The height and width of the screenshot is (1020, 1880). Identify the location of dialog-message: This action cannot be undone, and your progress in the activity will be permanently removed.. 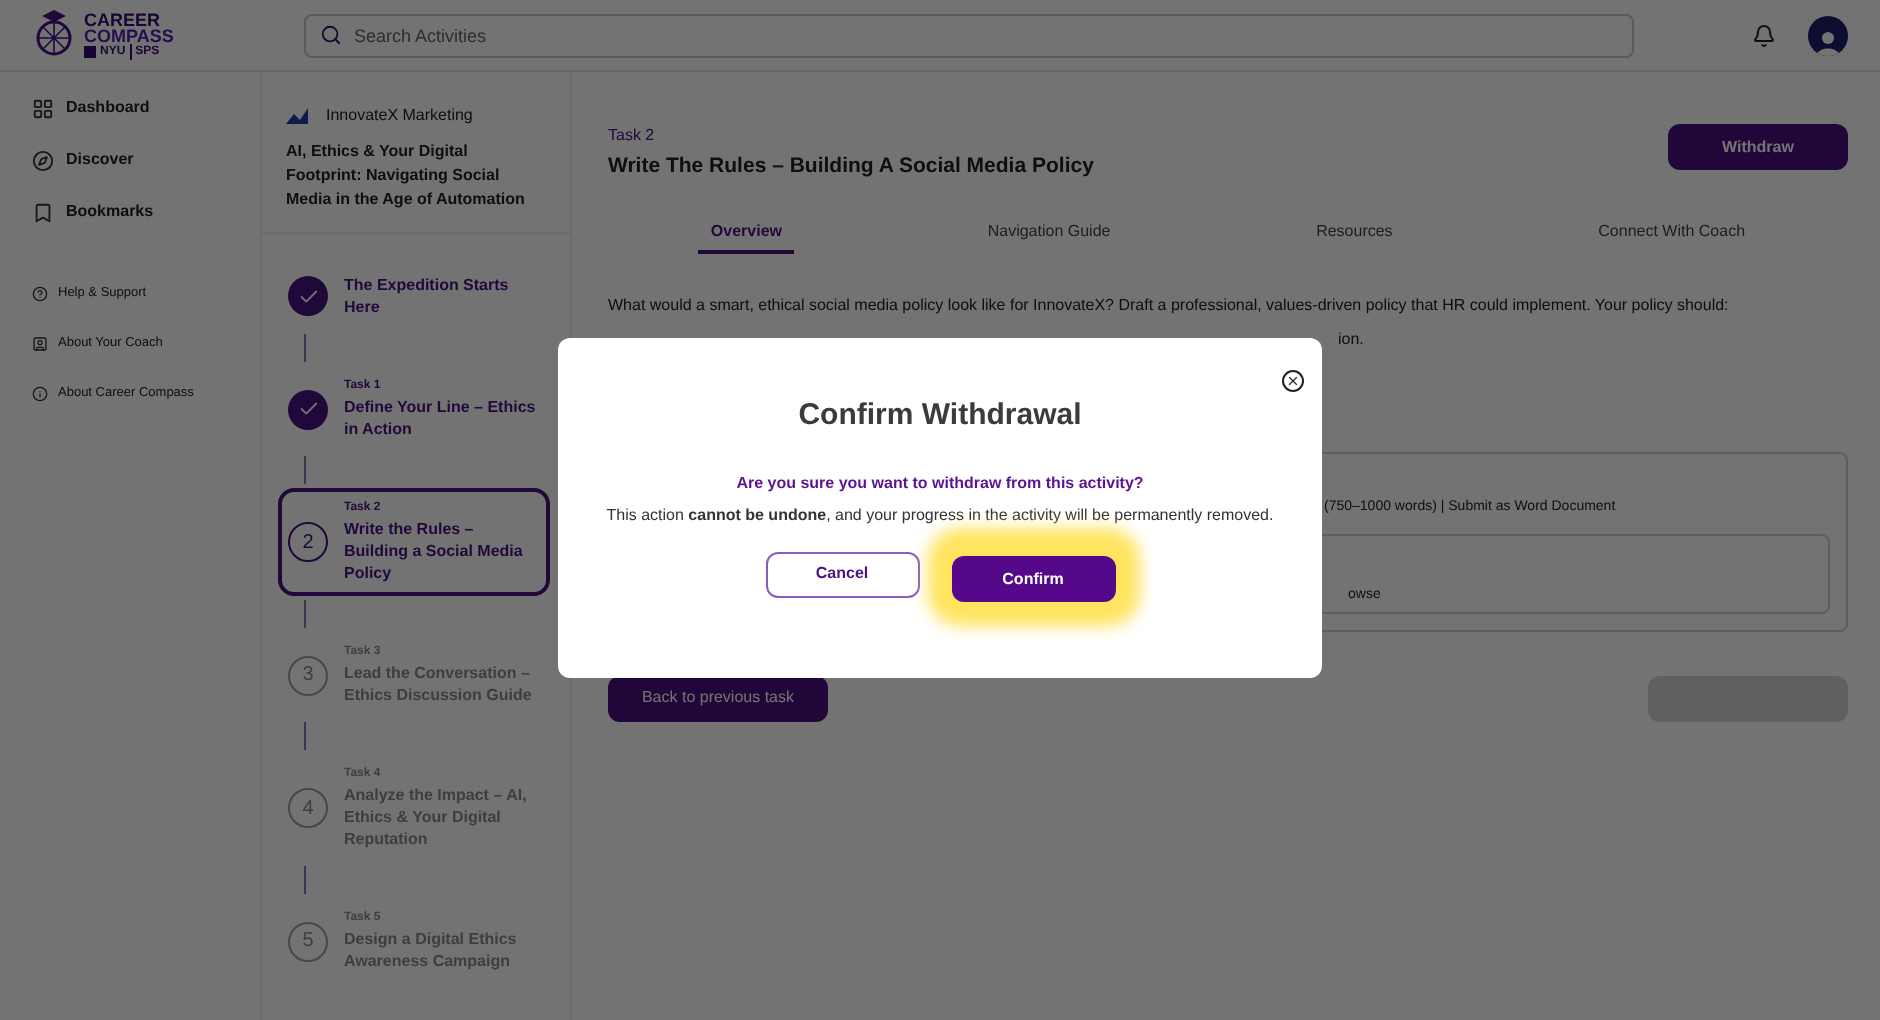
(940, 515).